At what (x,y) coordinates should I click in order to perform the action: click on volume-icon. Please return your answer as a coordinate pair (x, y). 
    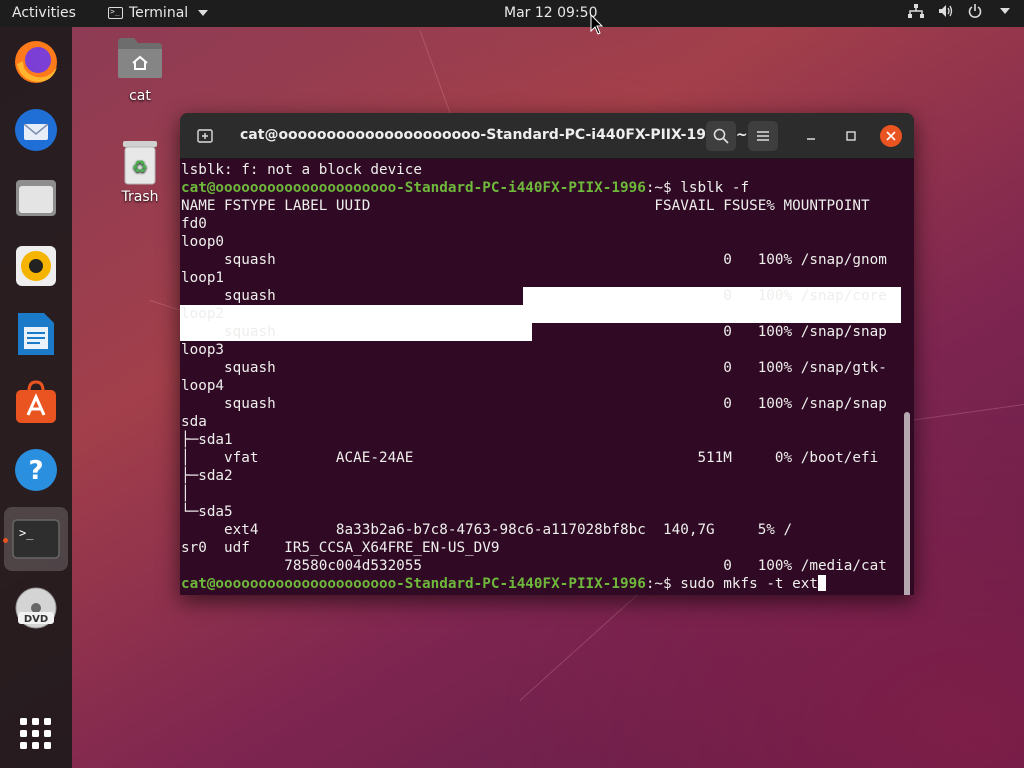
    Looking at the image, I should click on (946, 11).